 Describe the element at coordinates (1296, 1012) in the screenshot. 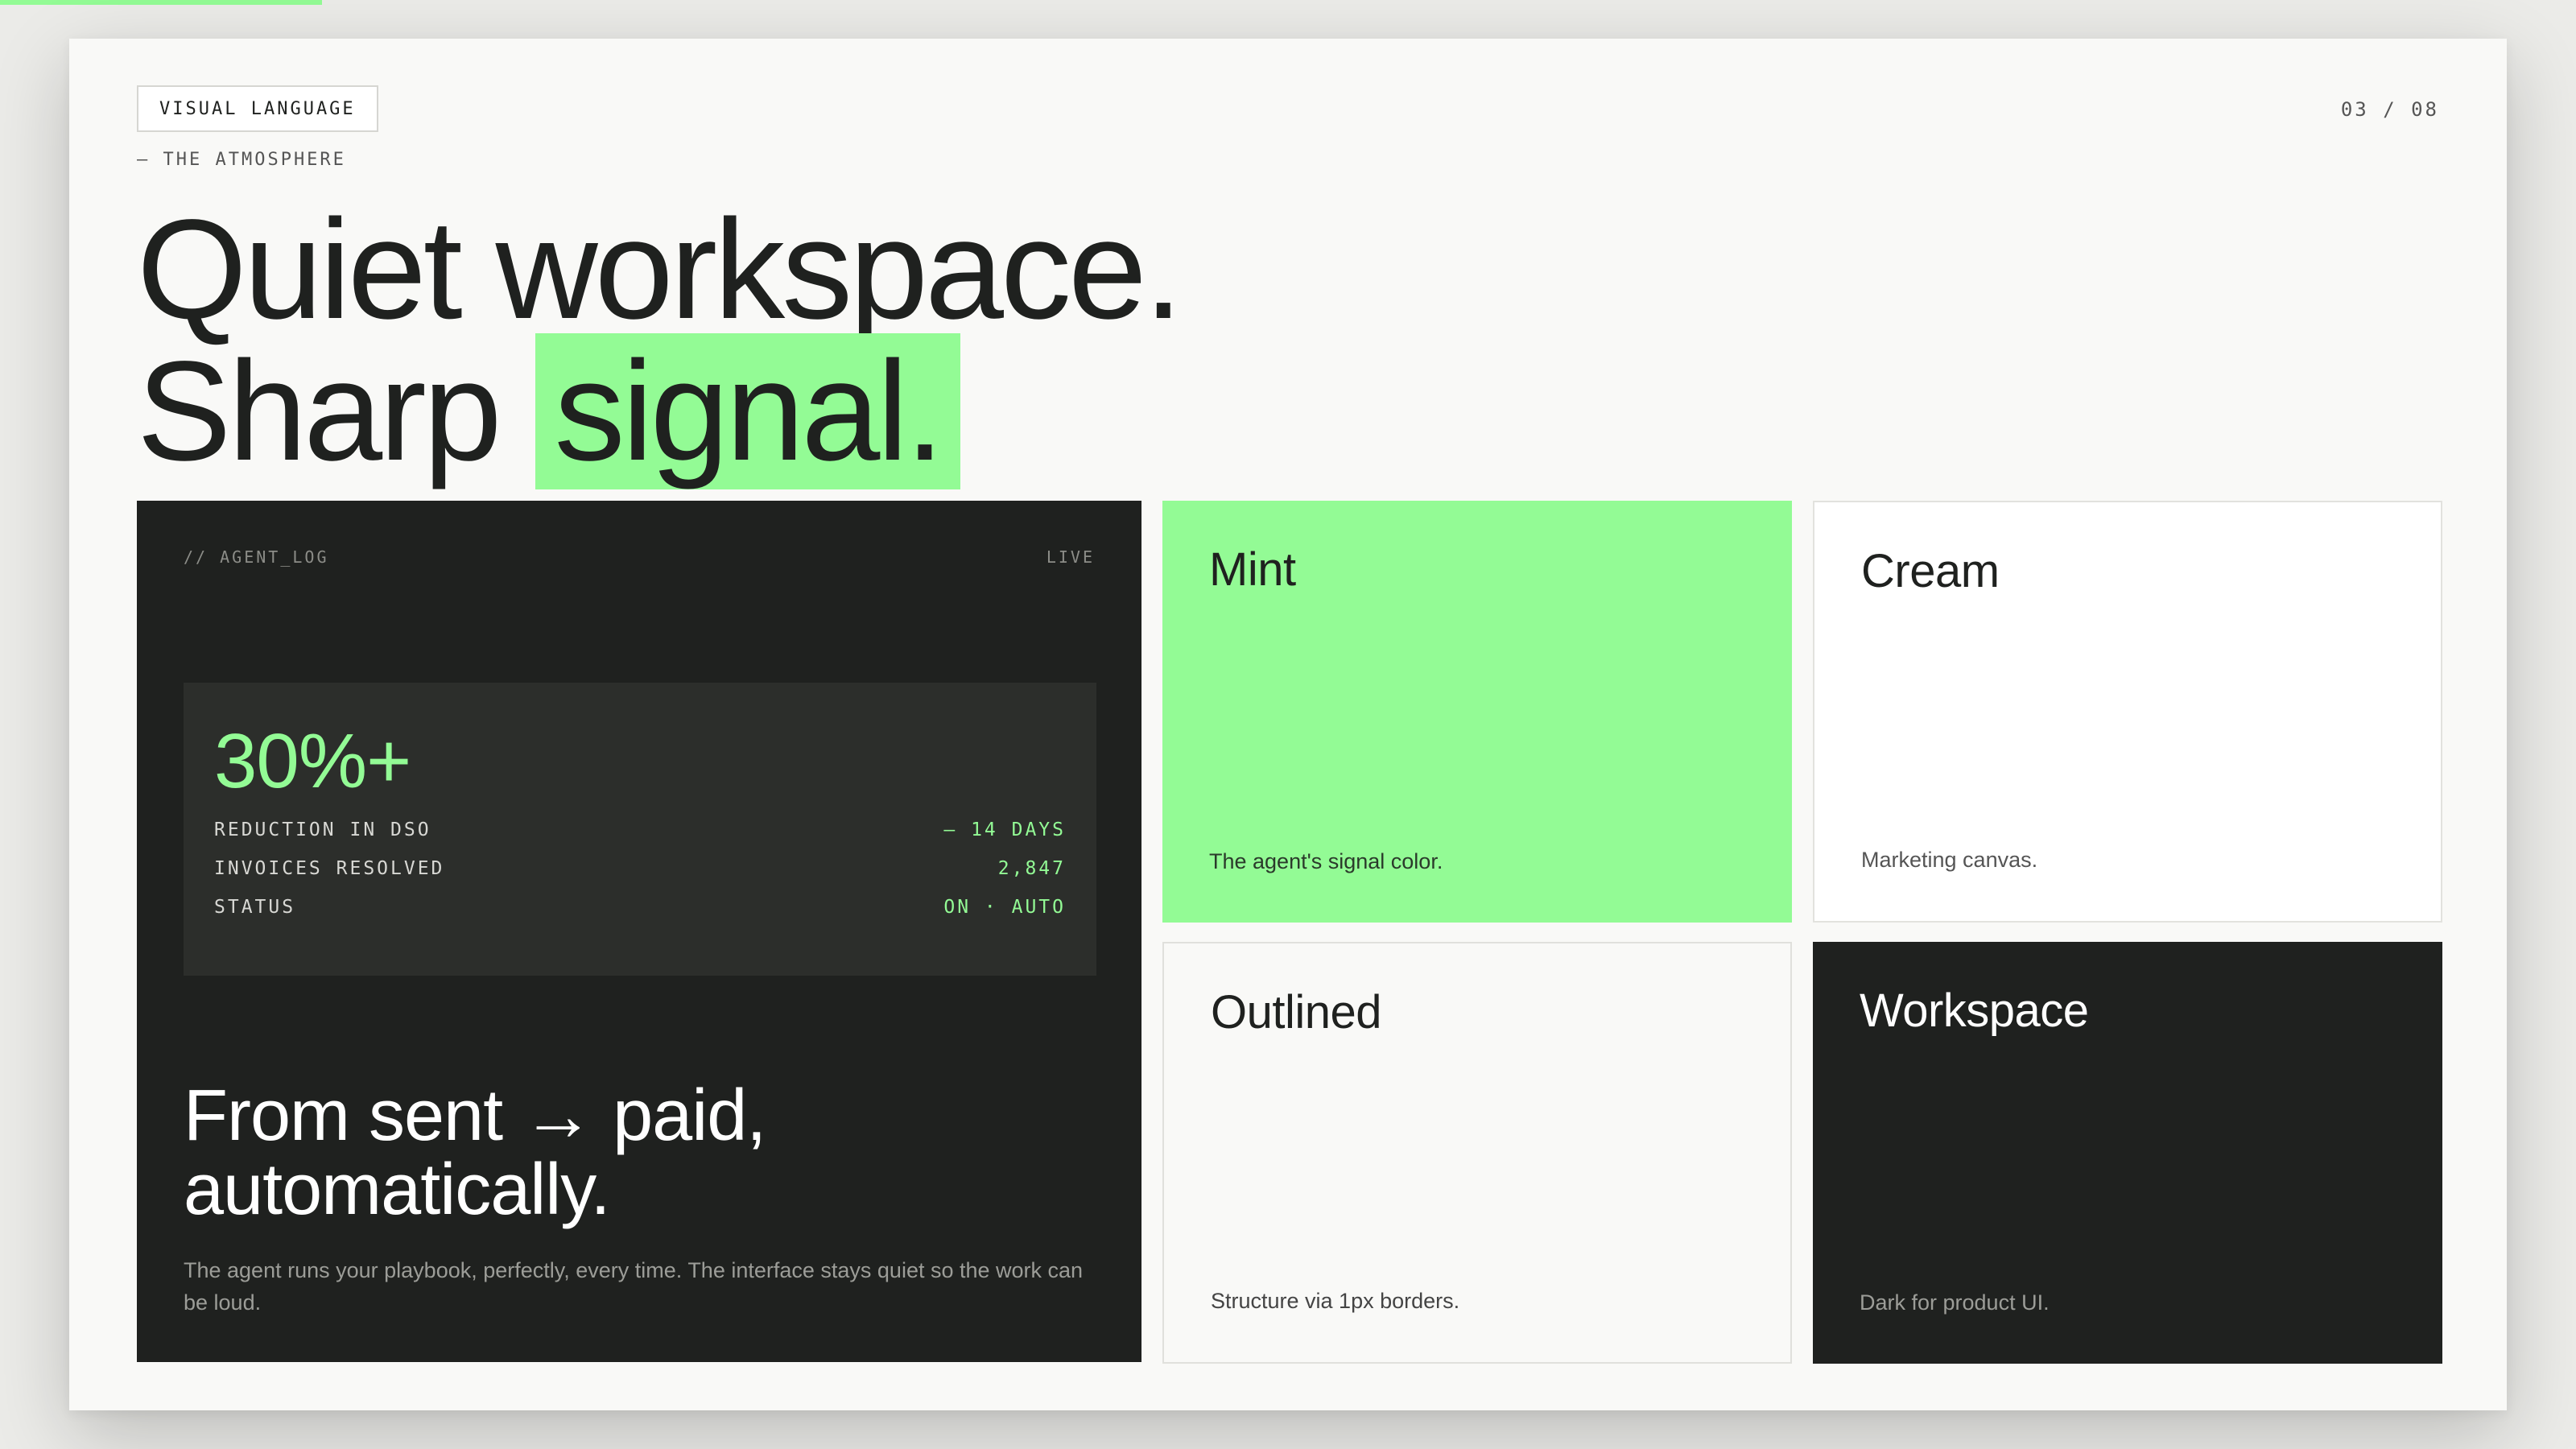

I see `swatch-name: Outlined` at that location.